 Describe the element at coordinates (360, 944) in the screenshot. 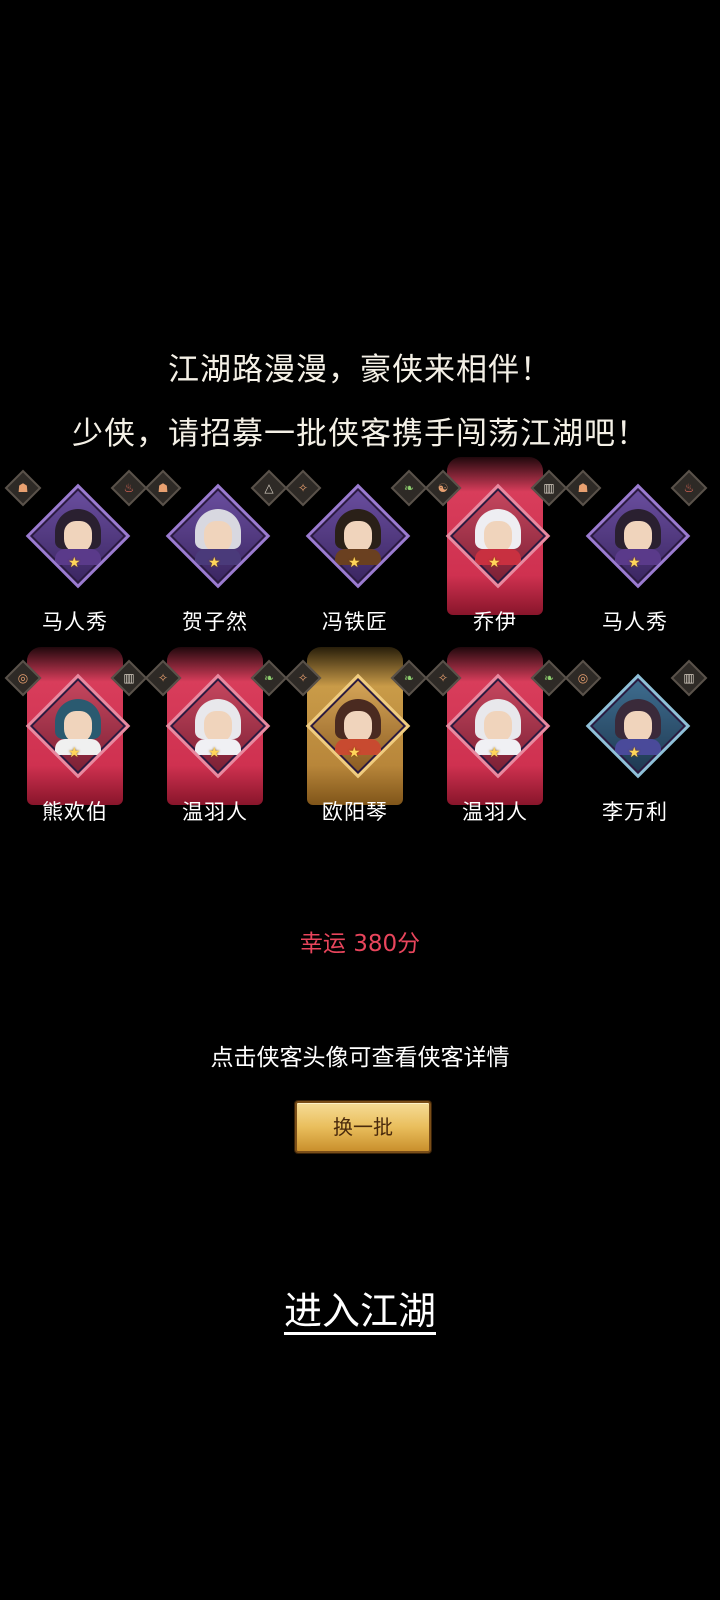

I see `luck-score: 幸运 380分` at that location.